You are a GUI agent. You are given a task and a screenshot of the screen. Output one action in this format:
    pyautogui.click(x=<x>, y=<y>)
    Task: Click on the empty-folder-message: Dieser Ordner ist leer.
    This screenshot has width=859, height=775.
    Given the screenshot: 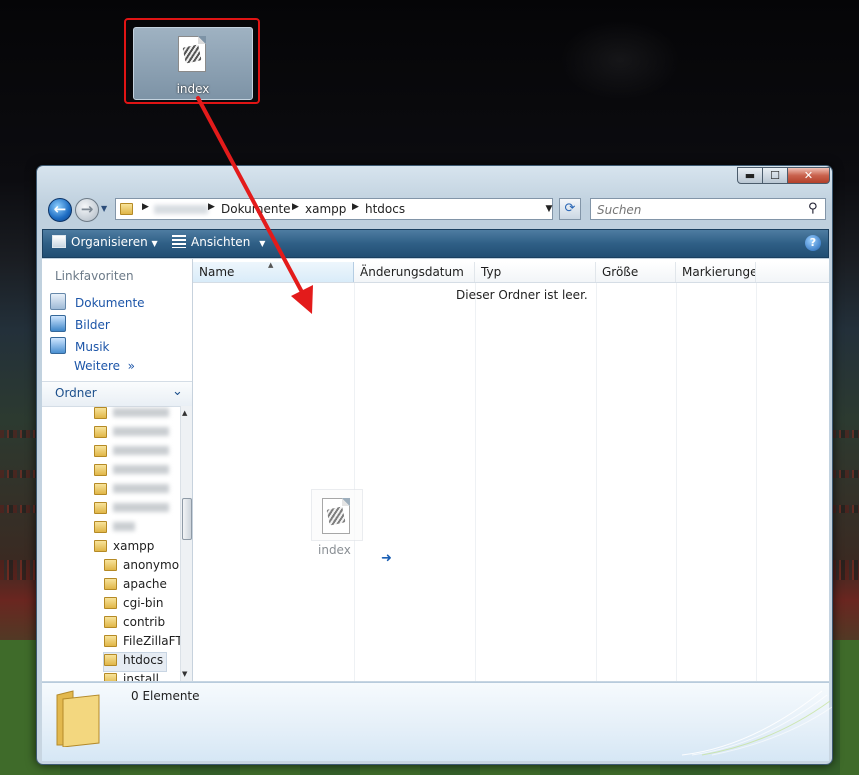 What is the action you would take?
    pyautogui.click(x=522, y=295)
    